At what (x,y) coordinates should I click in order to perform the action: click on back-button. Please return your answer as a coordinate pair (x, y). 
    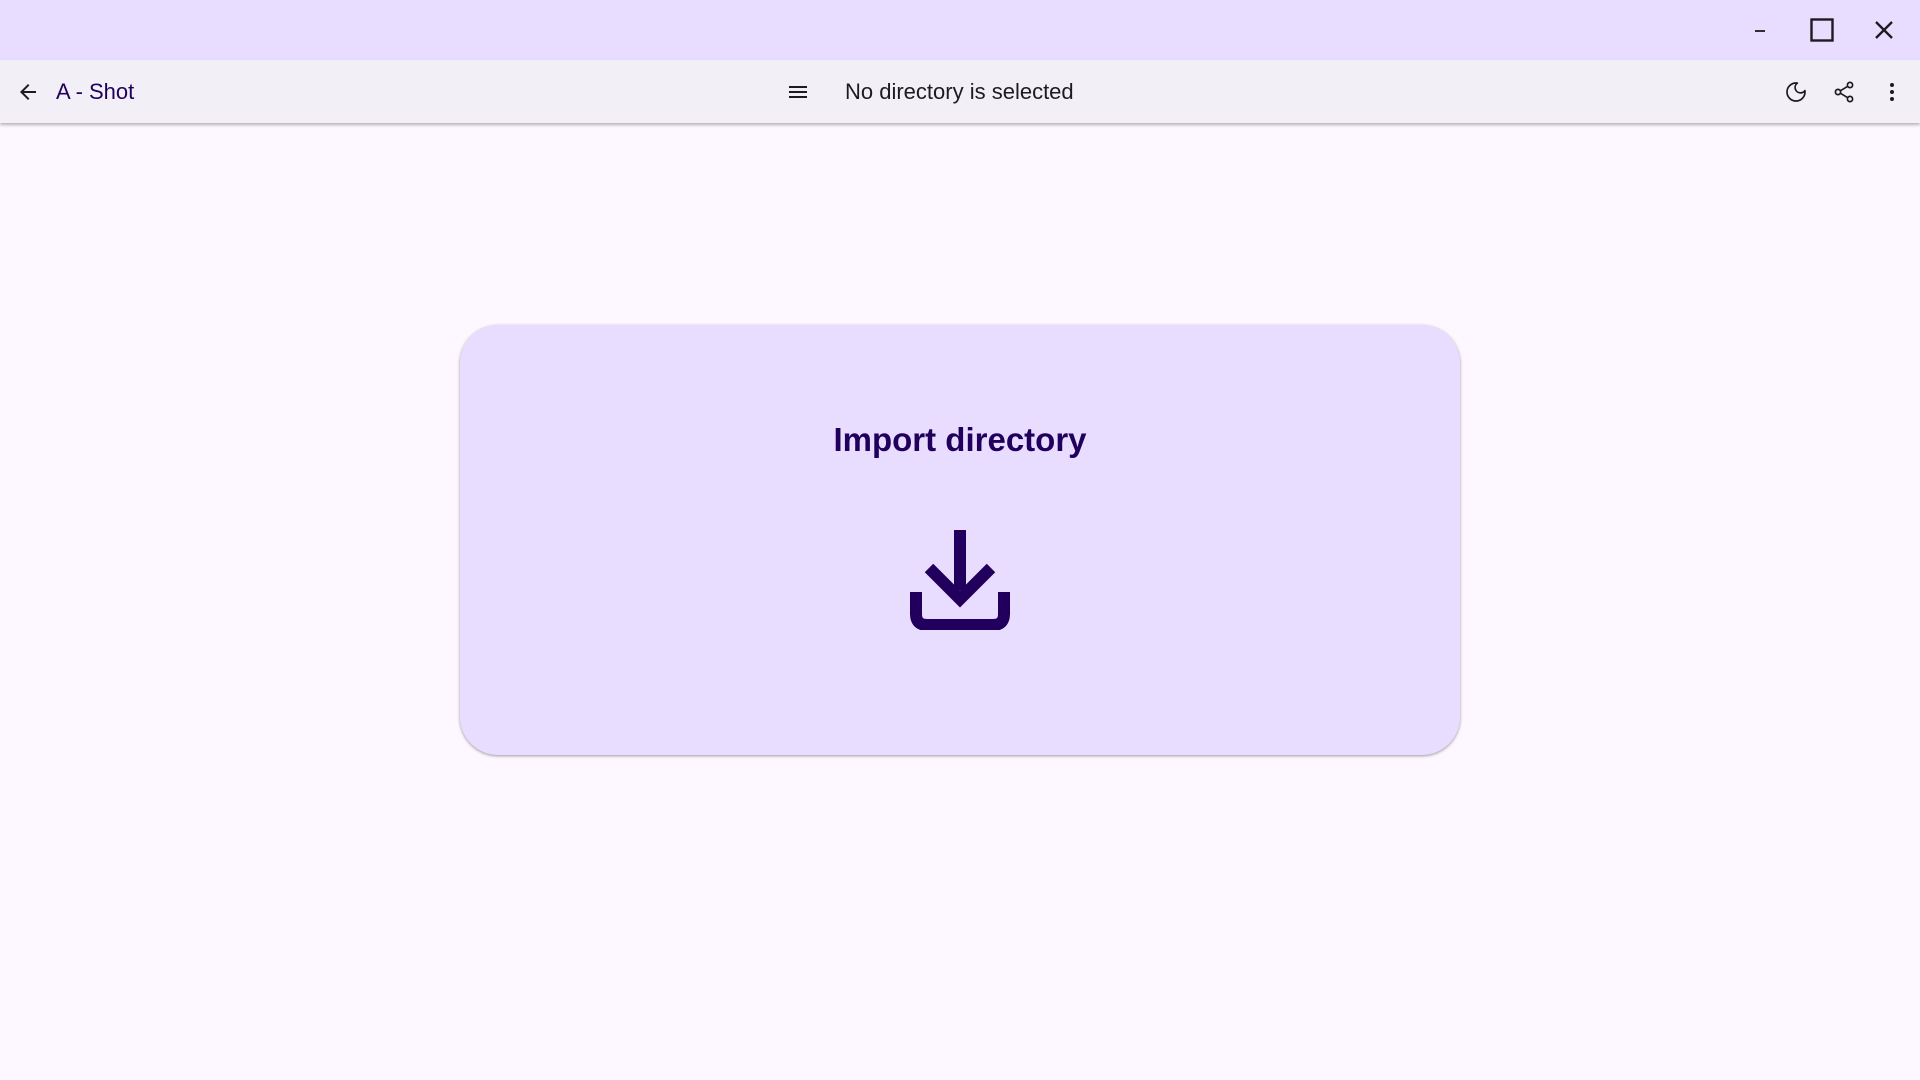
    Looking at the image, I should click on (28, 91).